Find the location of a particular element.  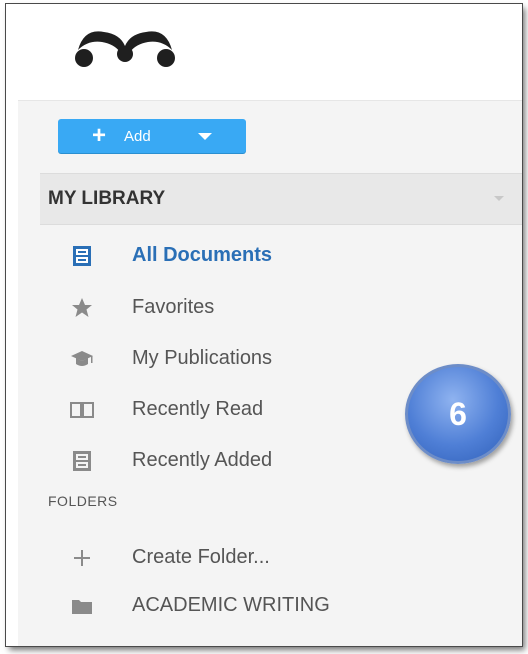

folders-header: FOLDERS is located at coordinates (83, 501).